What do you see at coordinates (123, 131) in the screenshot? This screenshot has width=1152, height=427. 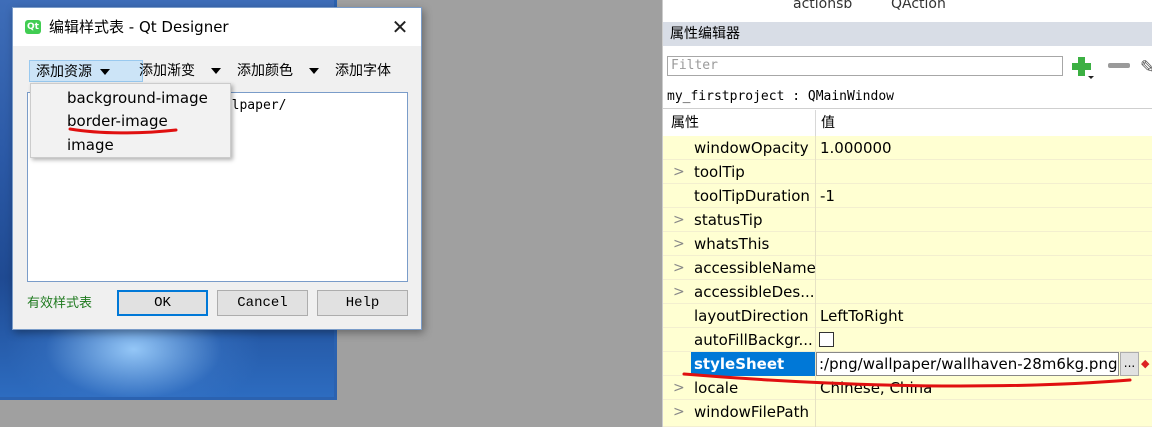 I see `annotation-underline-border-image` at bounding box center [123, 131].